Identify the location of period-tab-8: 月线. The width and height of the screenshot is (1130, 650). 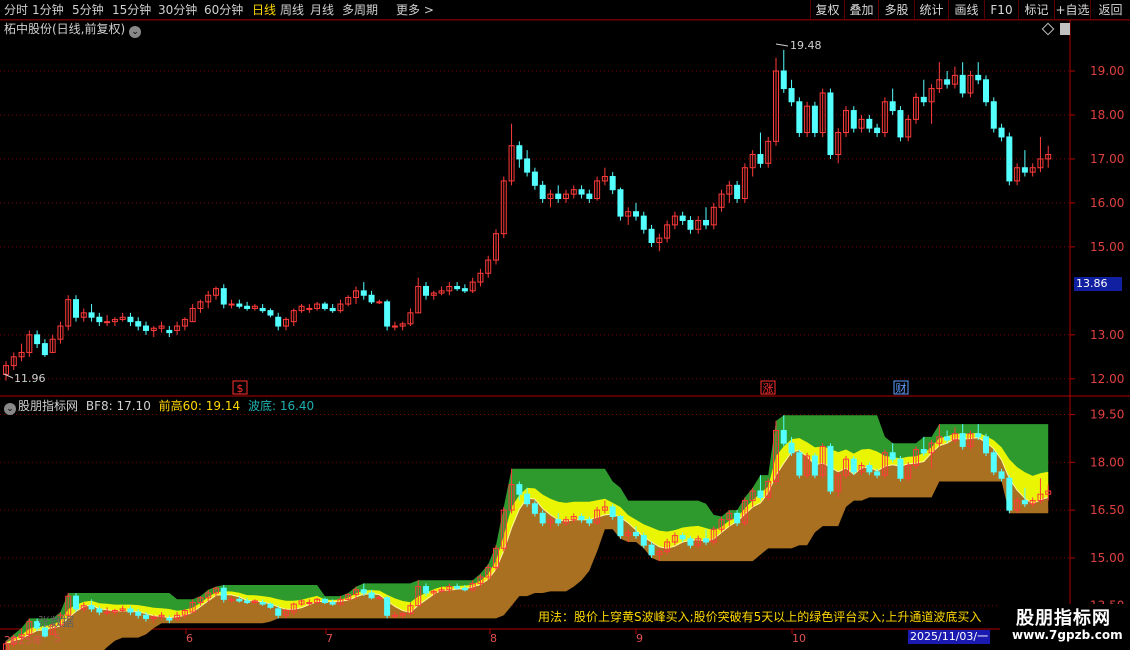
(322, 10).